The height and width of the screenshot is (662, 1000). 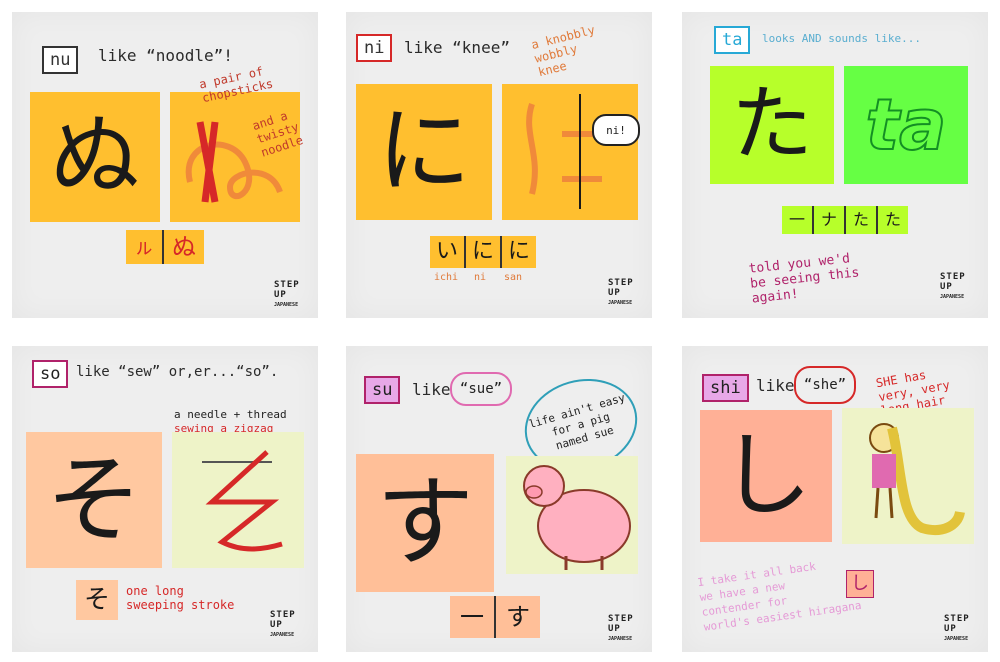 I want to click on stroke-order-strip: 一 す, so click(x=495, y=617).